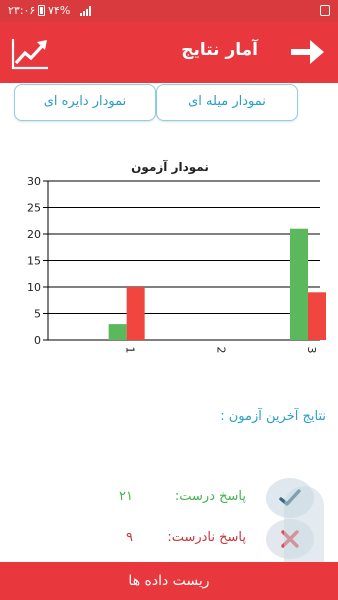 This screenshot has height=600, width=338. Describe the element at coordinates (169, 52) in the screenshot. I see `app-bar: آمار نتایج` at that location.